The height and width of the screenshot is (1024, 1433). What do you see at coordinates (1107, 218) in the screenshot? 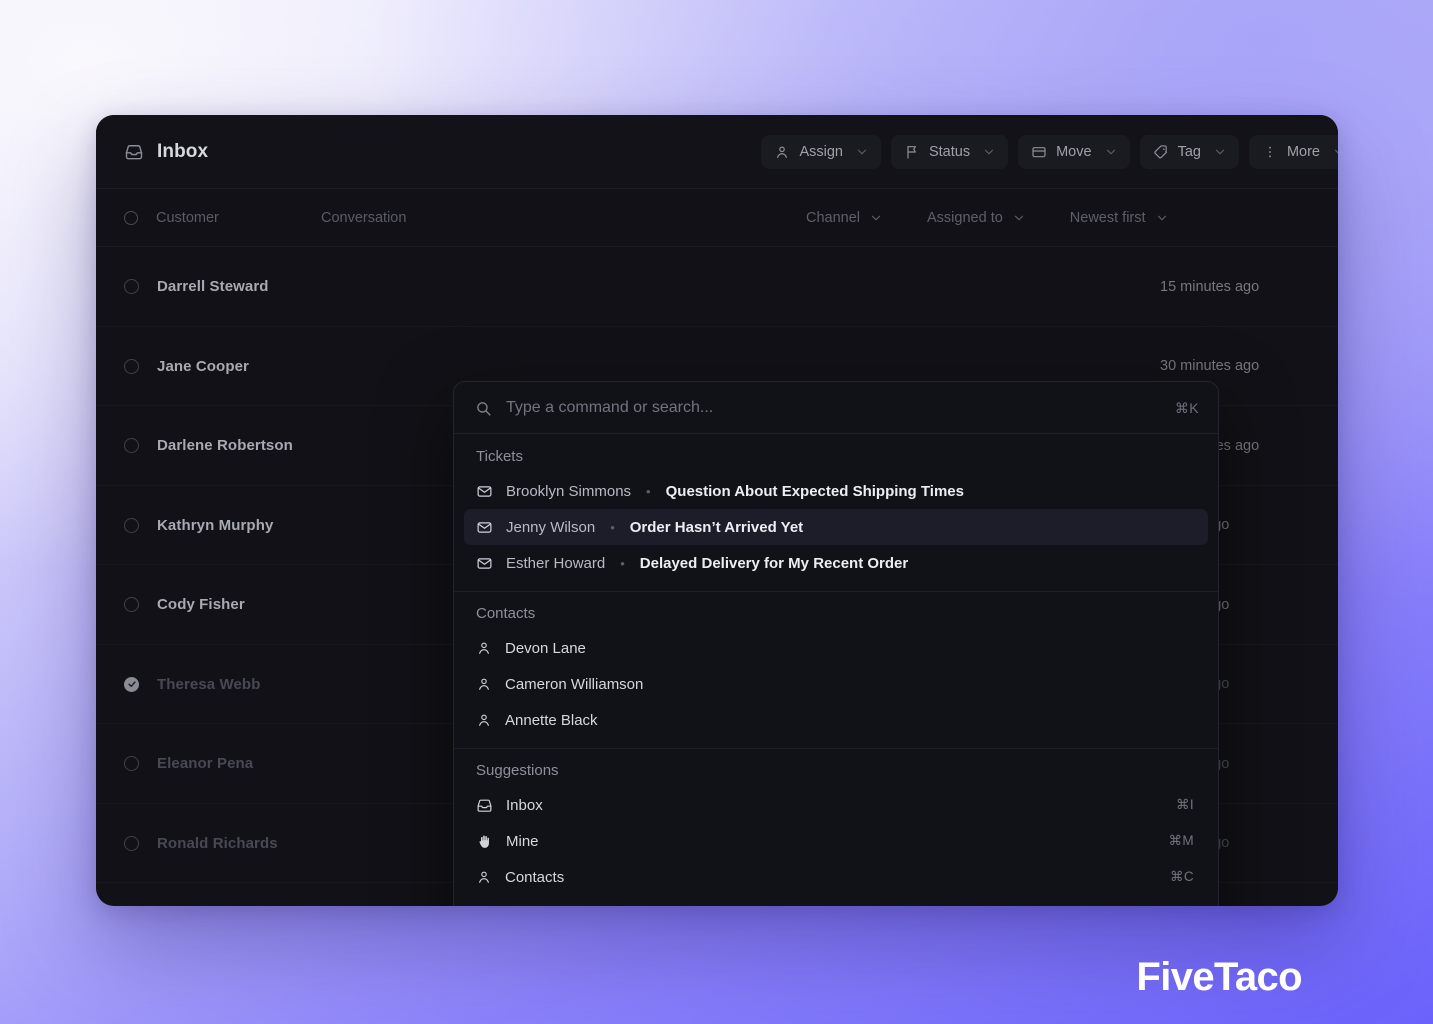
I see `filter-sort-order-label: Newest first` at bounding box center [1107, 218].